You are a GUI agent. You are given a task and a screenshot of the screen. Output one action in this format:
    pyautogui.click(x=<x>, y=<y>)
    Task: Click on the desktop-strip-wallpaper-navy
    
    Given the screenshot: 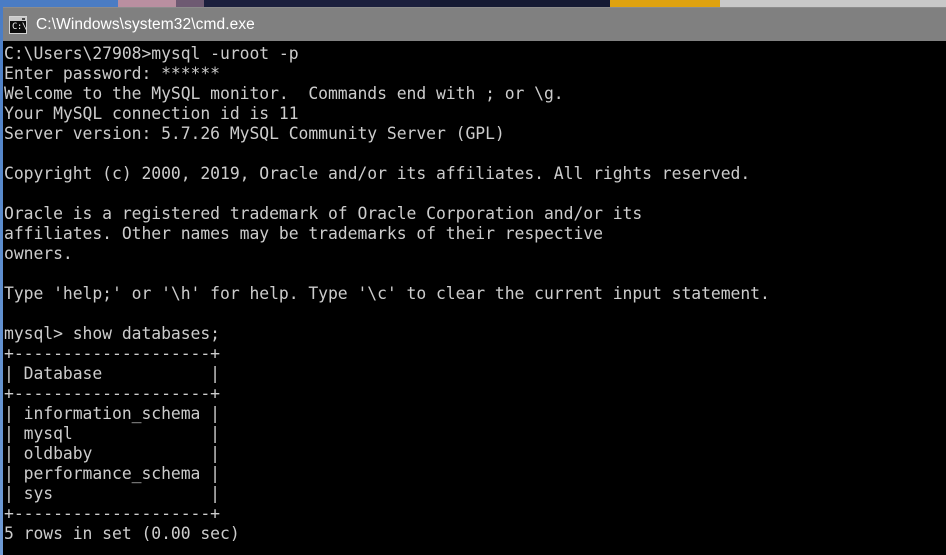 What is the action you would take?
    pyautogui.click(x=520, y=3)
    